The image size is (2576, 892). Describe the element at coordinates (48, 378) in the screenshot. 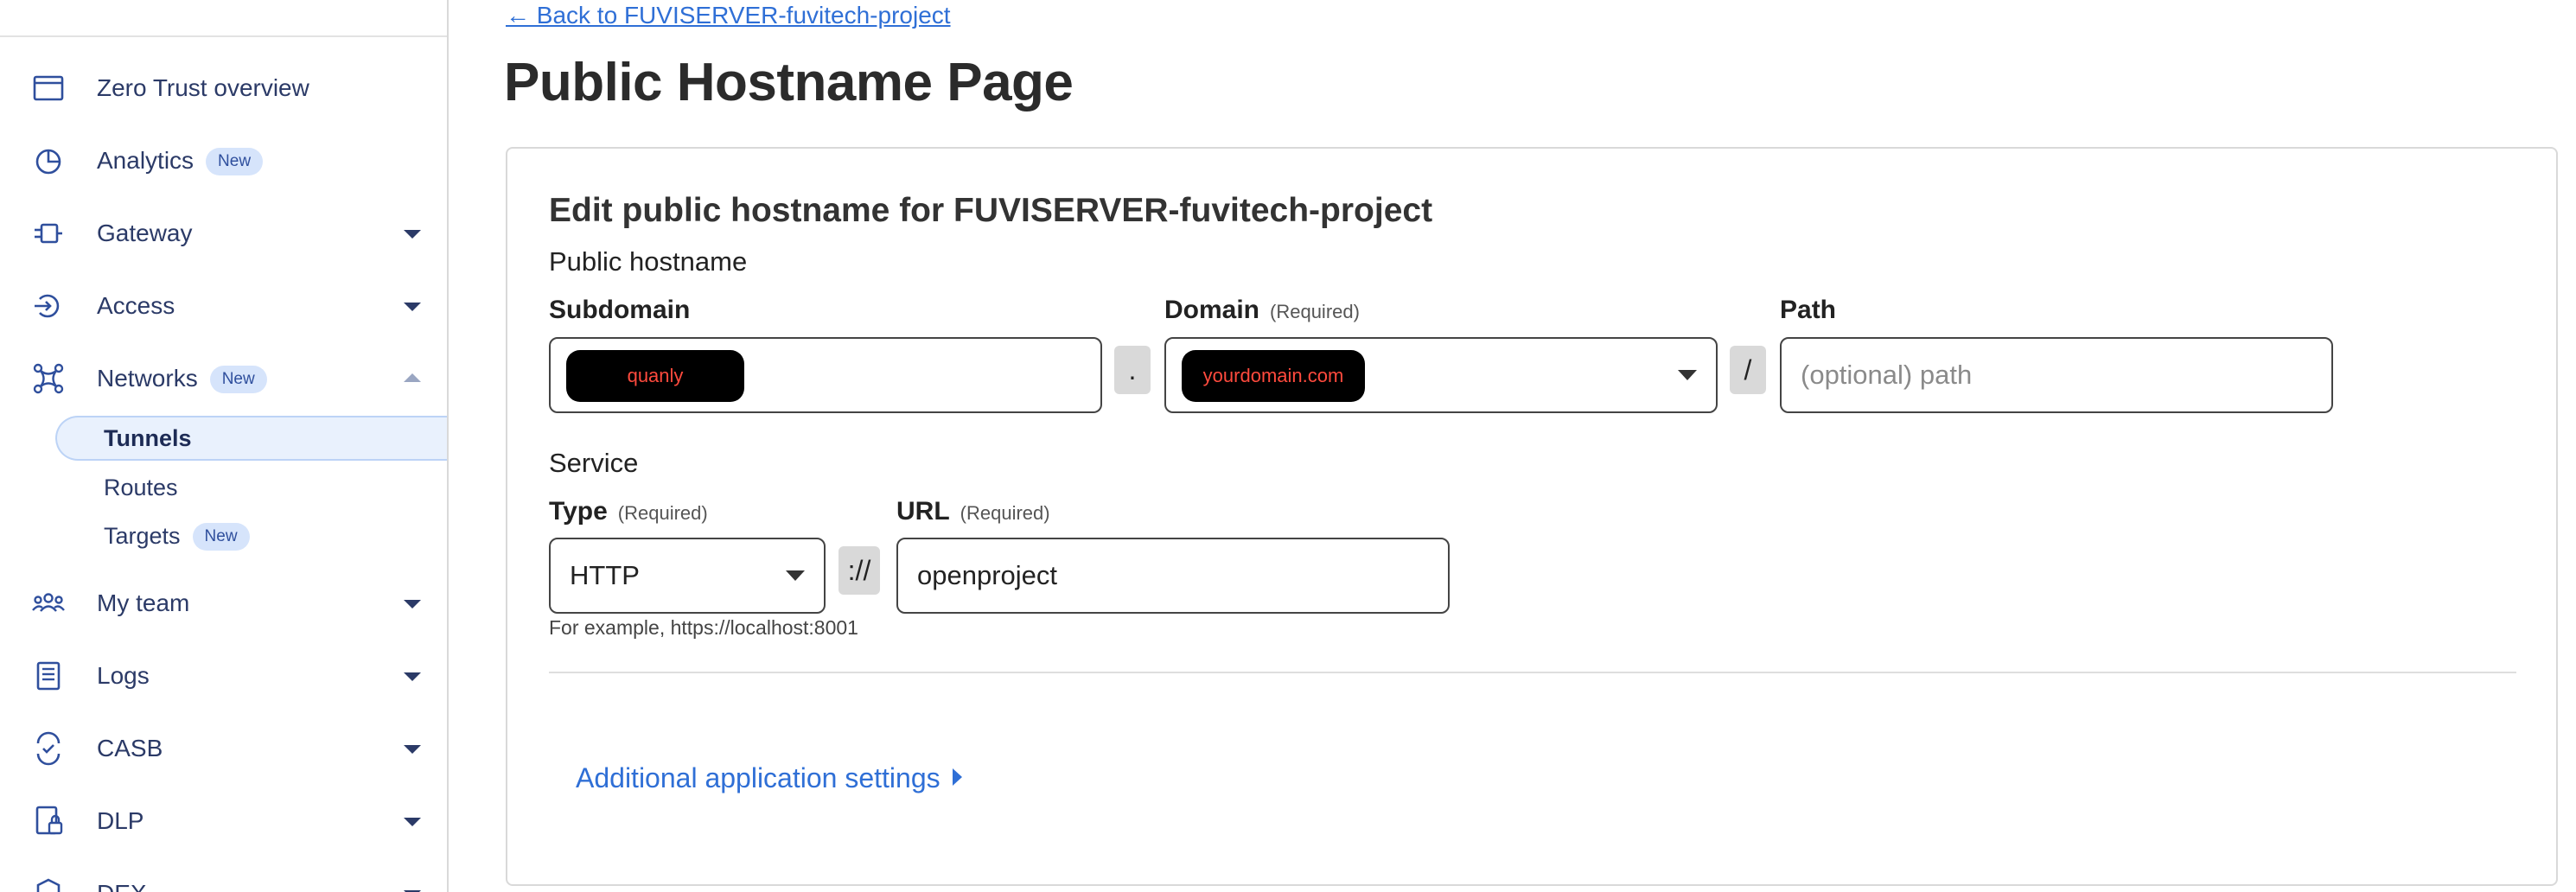

I see `network-icon` at that location.